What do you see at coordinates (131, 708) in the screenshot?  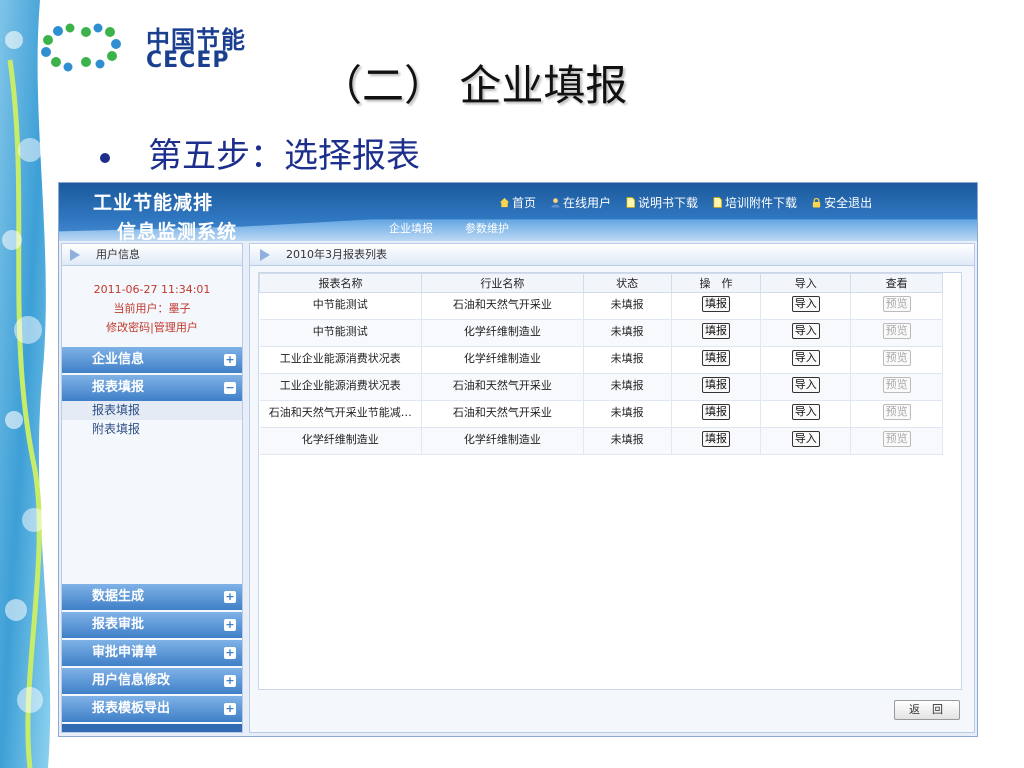 I see `sidebar-section-label: 报表模板导出` at bounding box center [131, 708].